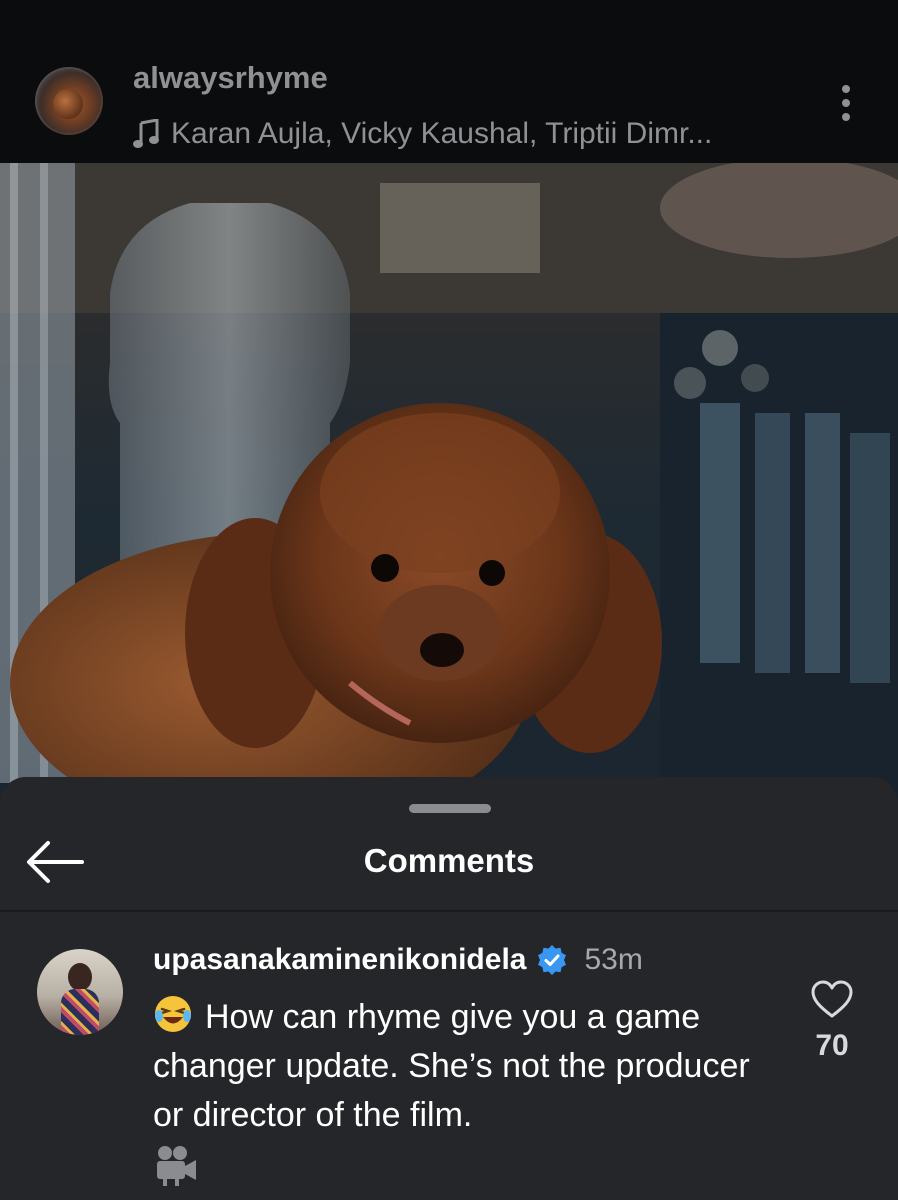 The image size is (898, 1200). Describe the element at coordinates (613, 959) in the screenshot. I see `comment-timestamp: 53m` at that location.